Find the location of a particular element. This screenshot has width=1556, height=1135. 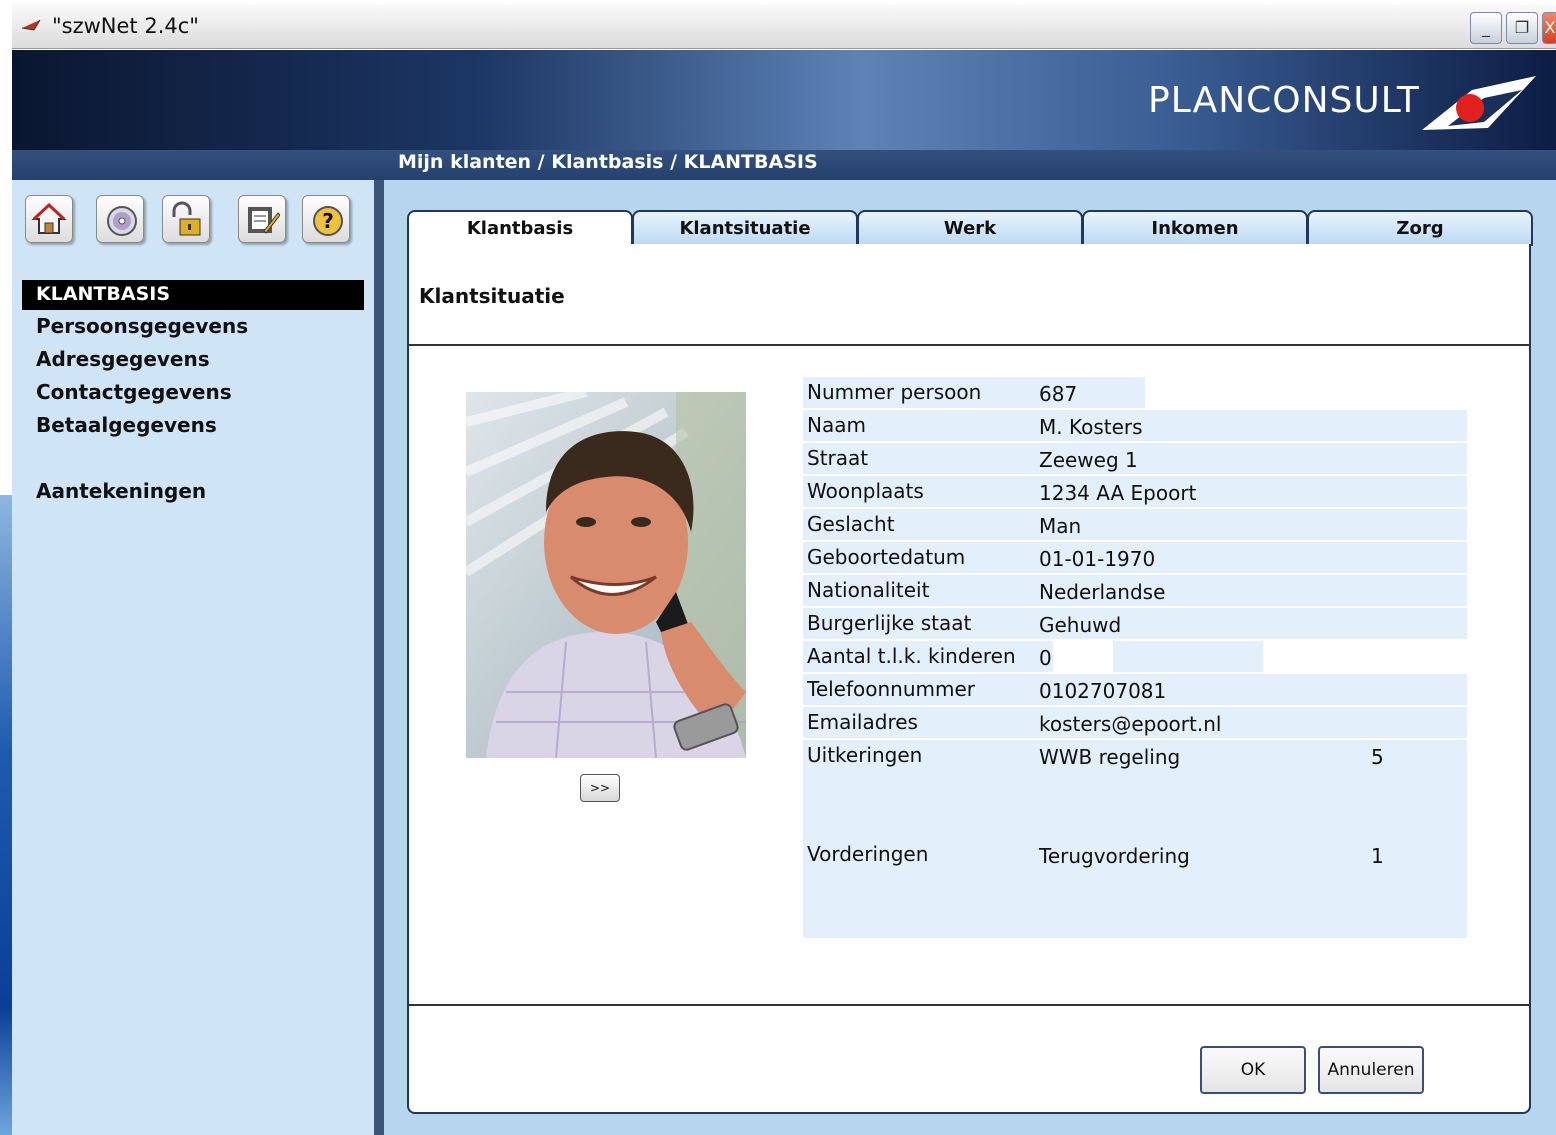

cancel-button: Annuleren is located at coordinates (1371, 1070).